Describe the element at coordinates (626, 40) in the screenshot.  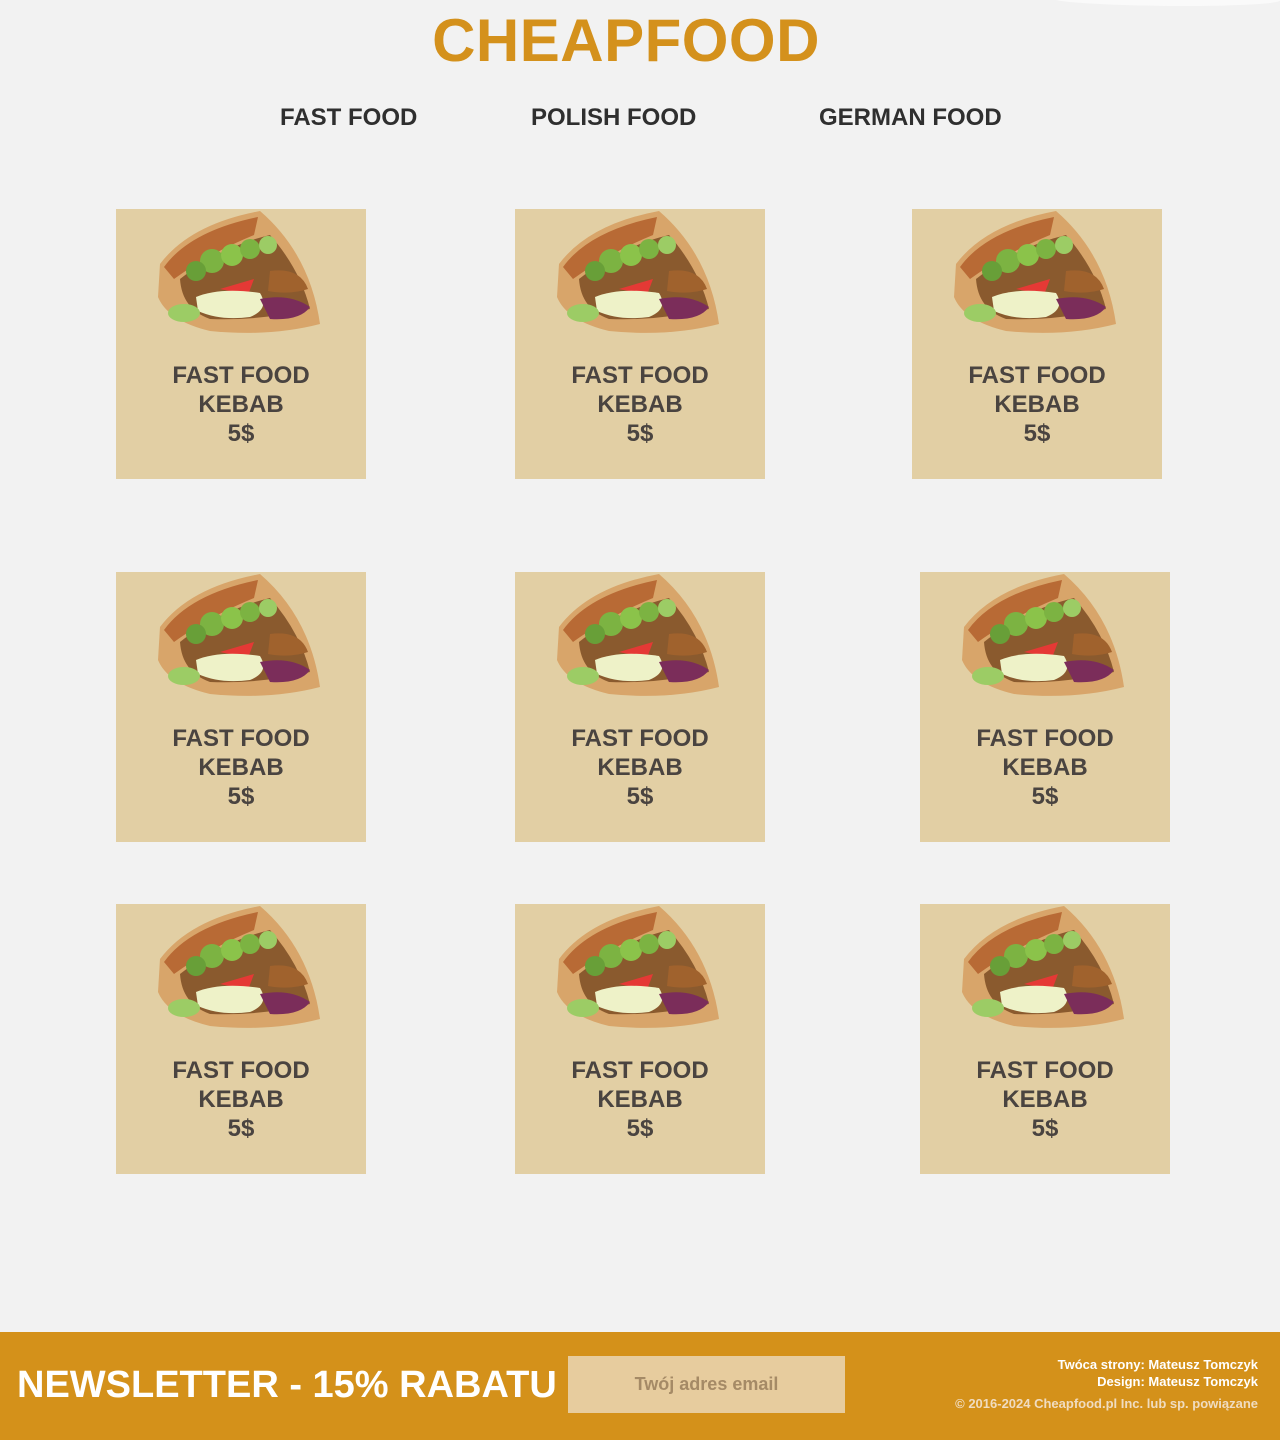
I see `site-logo: CHEAPFOOD` at that location.